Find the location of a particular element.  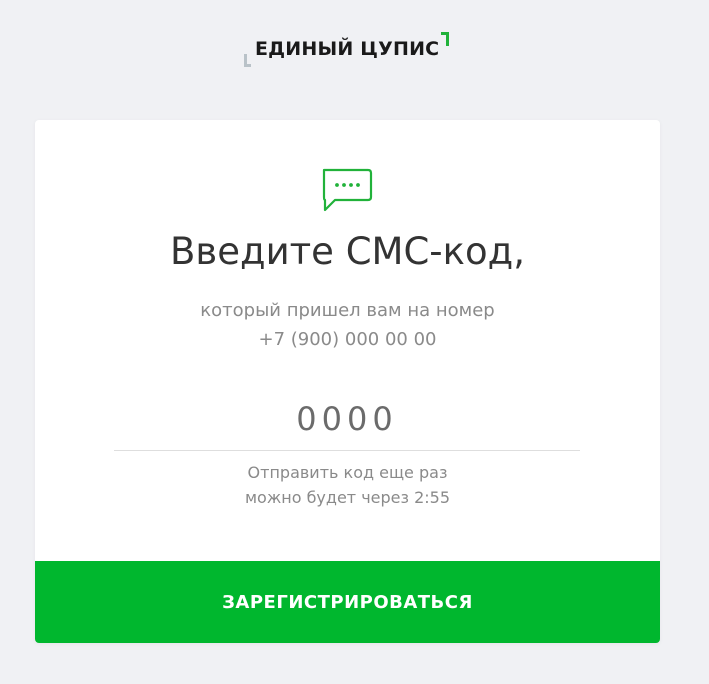

resend-timer: можно будет через 2:55 is located at coordinates (347, 497).